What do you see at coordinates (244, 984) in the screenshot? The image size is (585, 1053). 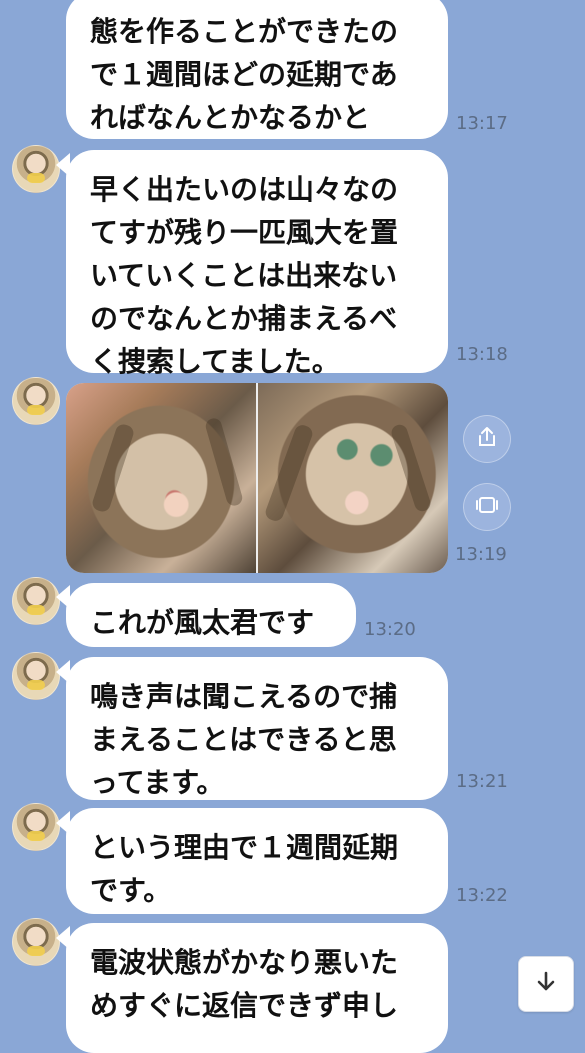 I see `message-text: 電波状態がかなり悪いためすぐに返信できず申し` at bounding box center [244, 984].